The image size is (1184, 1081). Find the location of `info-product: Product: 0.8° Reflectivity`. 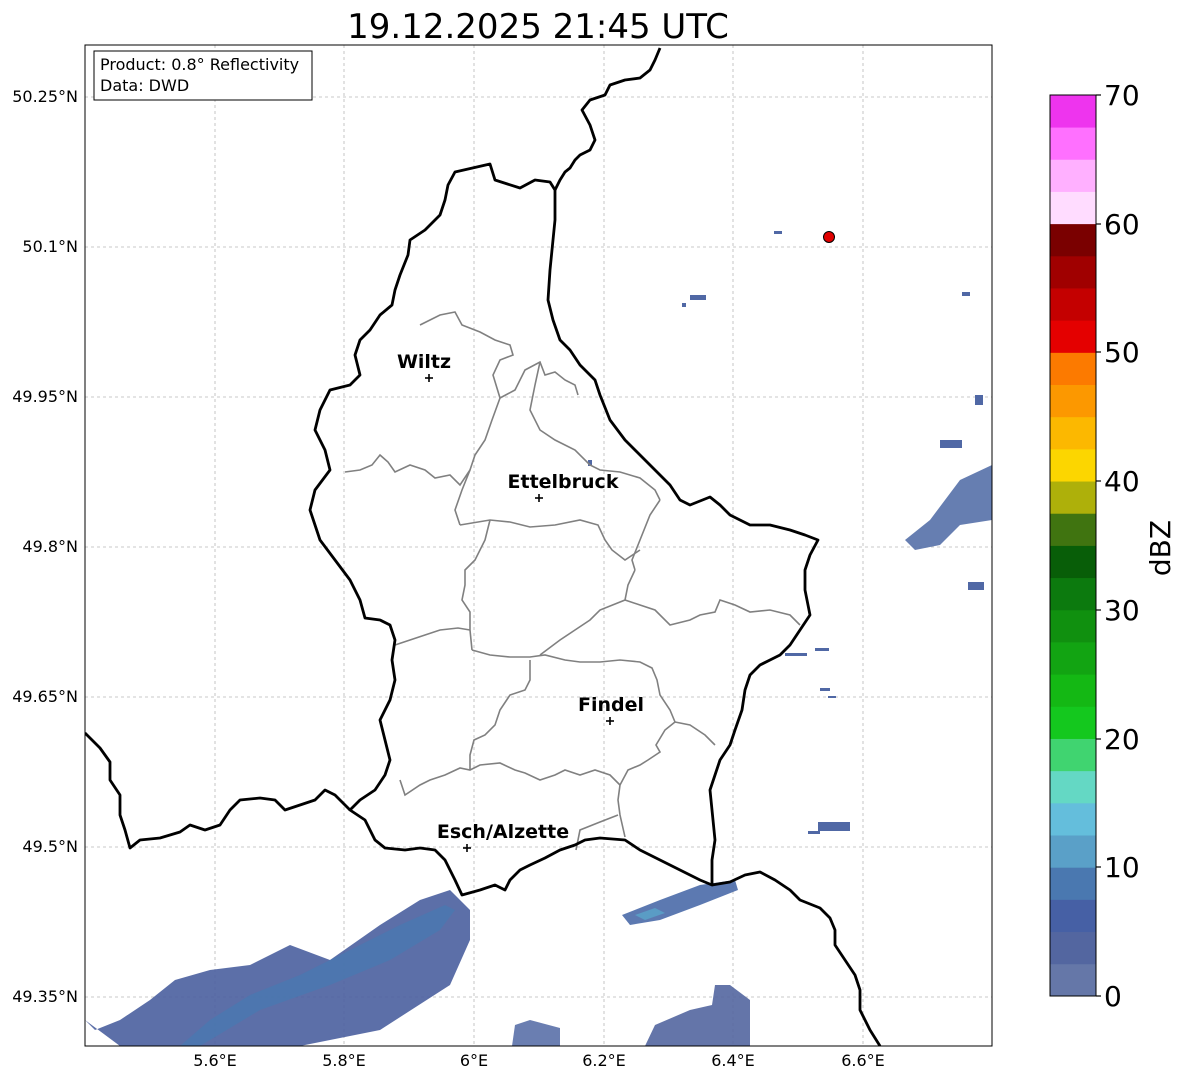

info-product: Product: 0.8° Reflectivity is located at coordinates (199, 64).